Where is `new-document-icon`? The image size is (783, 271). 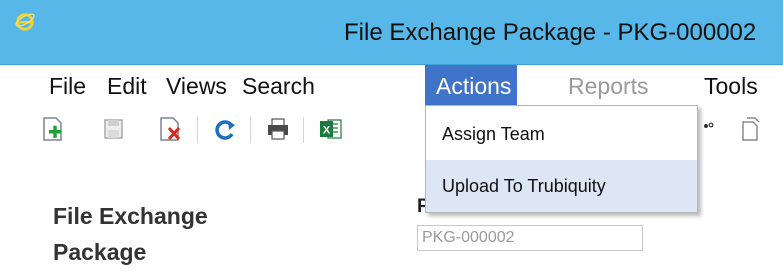 new-document-icon is located at coordinates (52, 129).